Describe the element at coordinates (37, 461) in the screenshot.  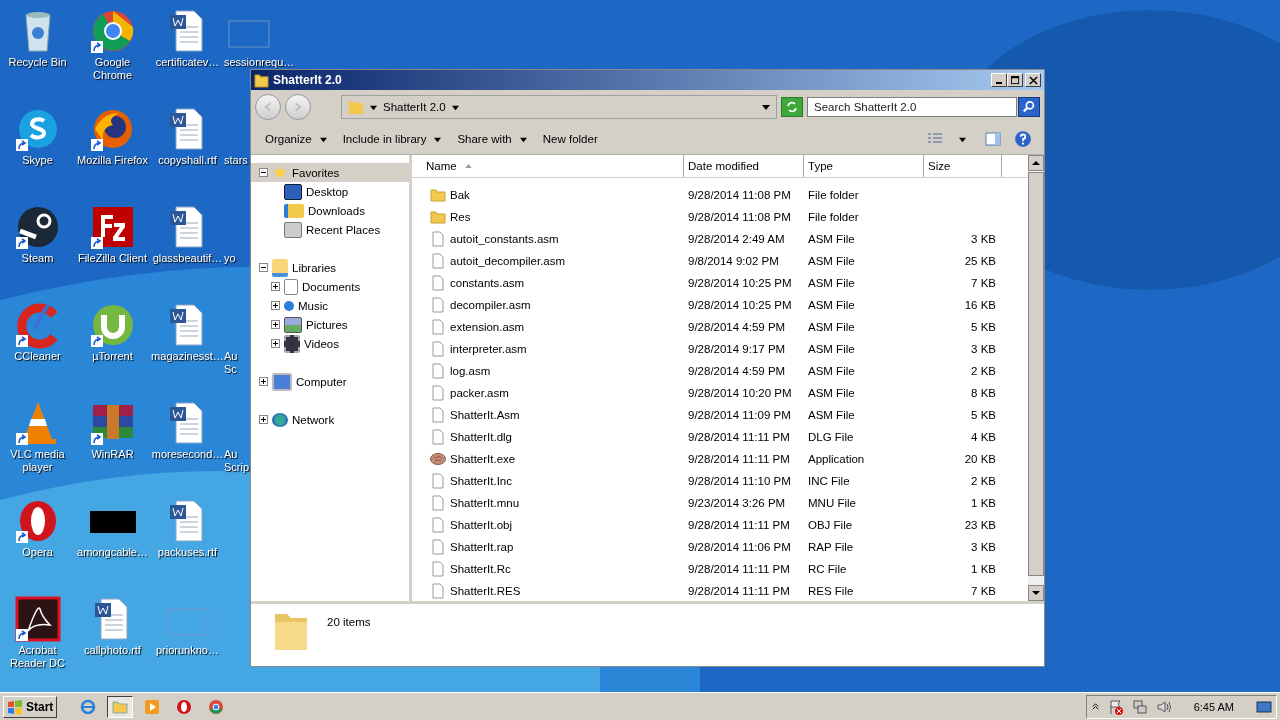
I see `icon-label: VLC media player` at that location.